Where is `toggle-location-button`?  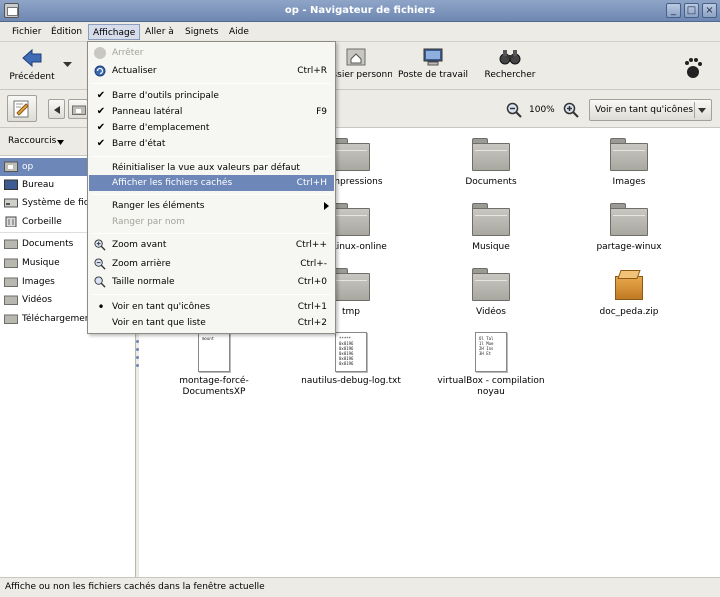
toggle-location-button is located at coordinates (22, 108).